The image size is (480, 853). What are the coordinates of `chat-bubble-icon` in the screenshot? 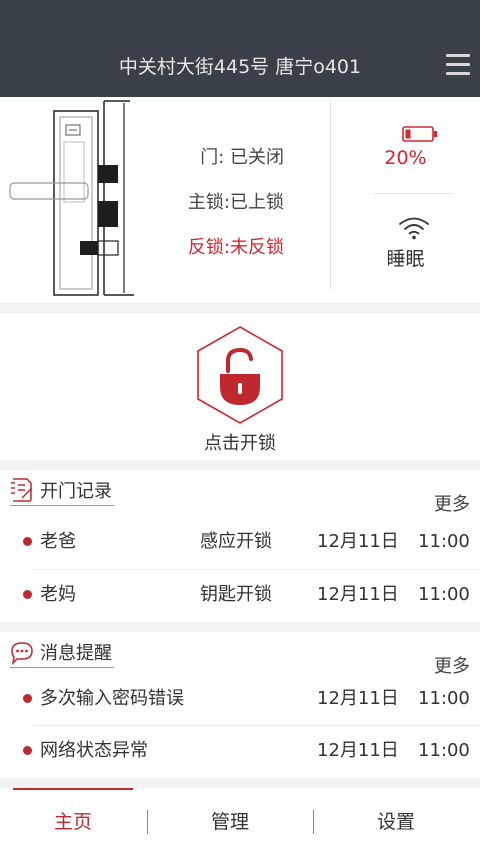 It's located at (22, 653).